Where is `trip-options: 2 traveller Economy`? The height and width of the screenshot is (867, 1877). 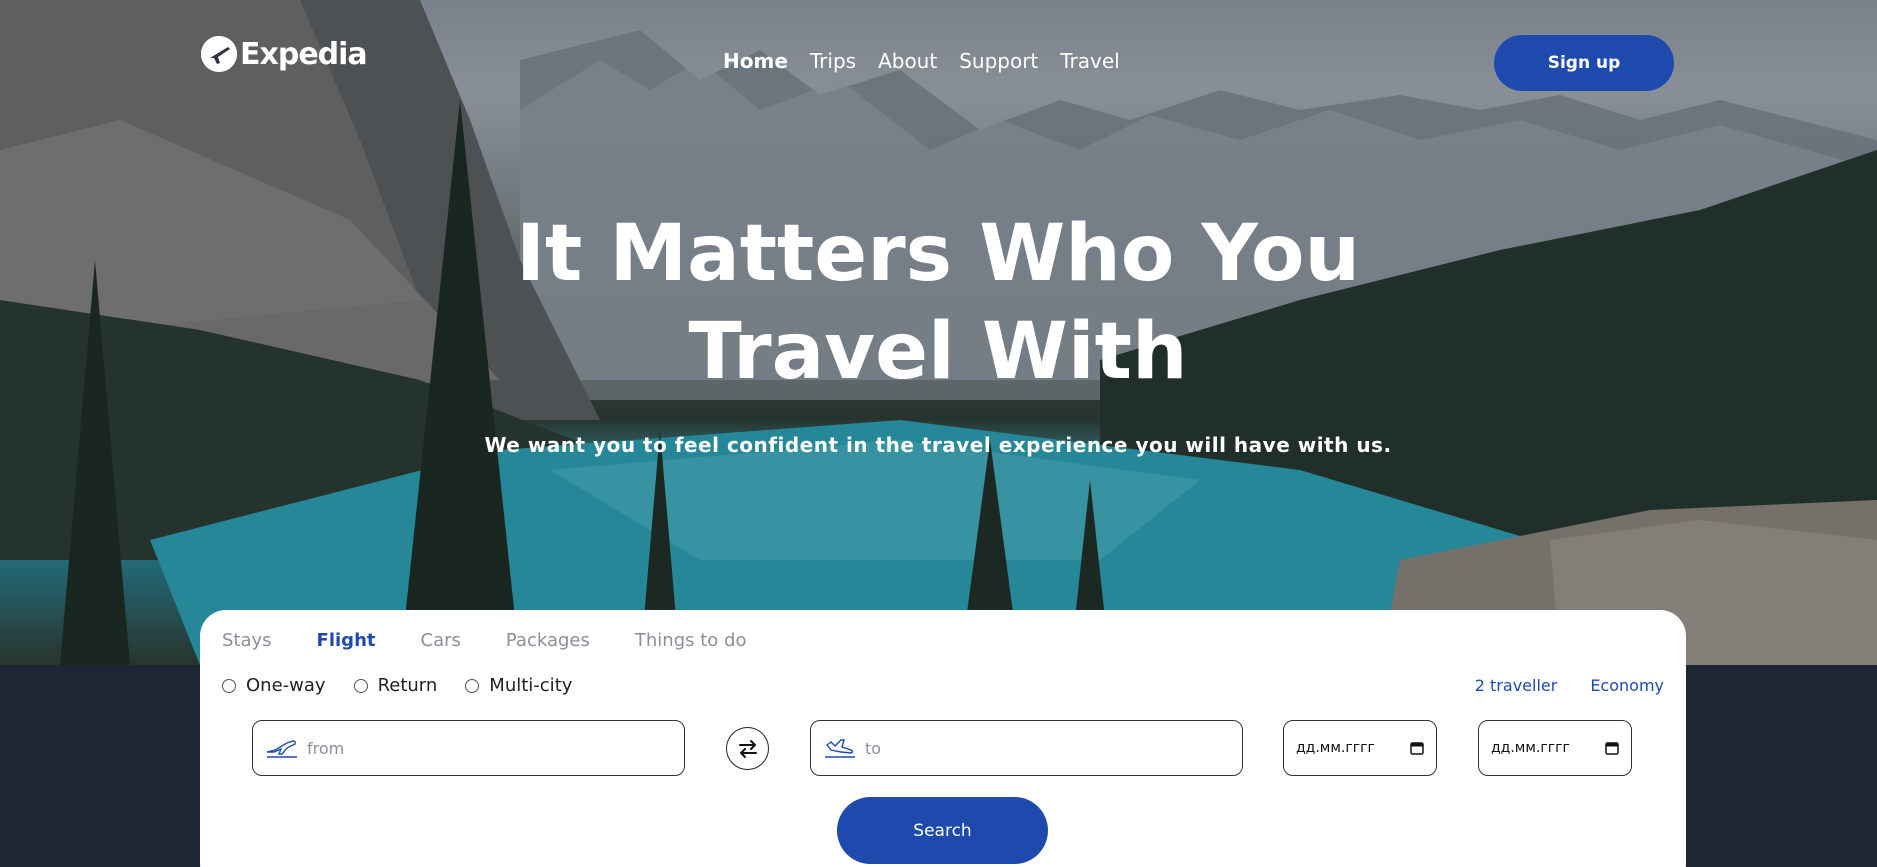 trip-options: 2 traveller Economy is located at coordinates (1569, 685).